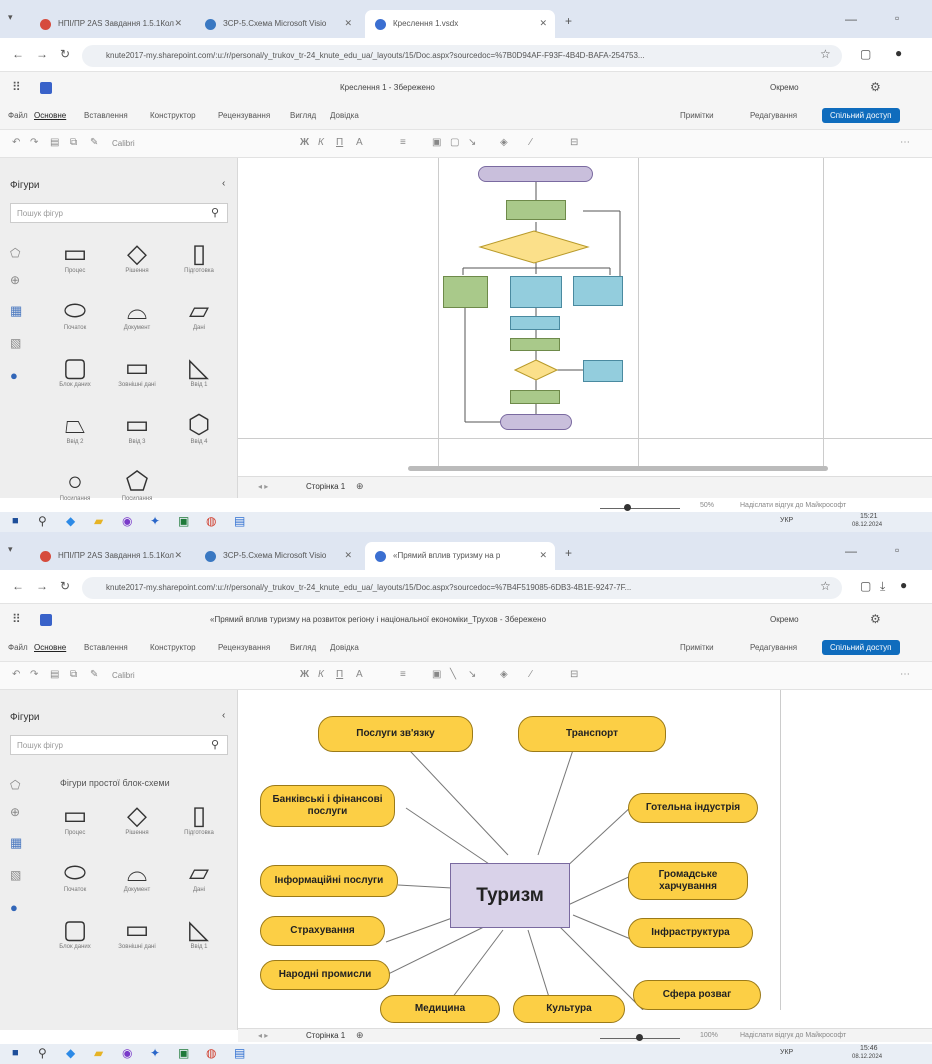  I want to click on browser-tab-active: Креслення 1.vsdx ✕, so click(460, 24).